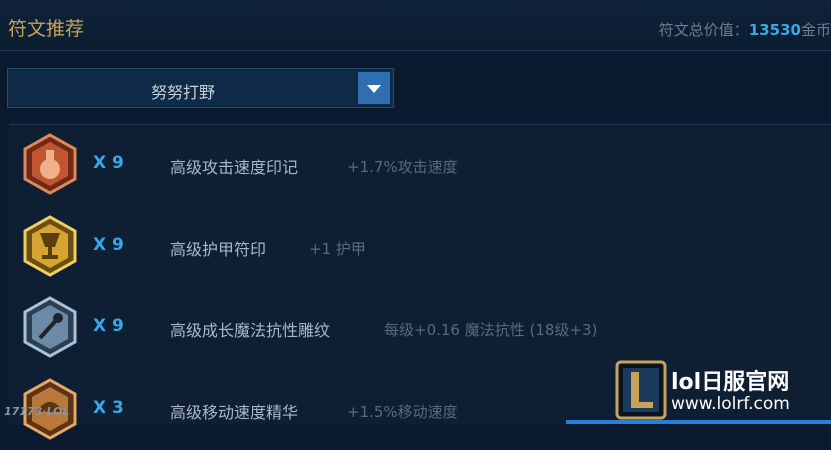  What do you see at coordinates (415, 25) in the screenshot?
I see `header: 符文推荐 符文总价值：13530金币` at bounding box center [415, 25].